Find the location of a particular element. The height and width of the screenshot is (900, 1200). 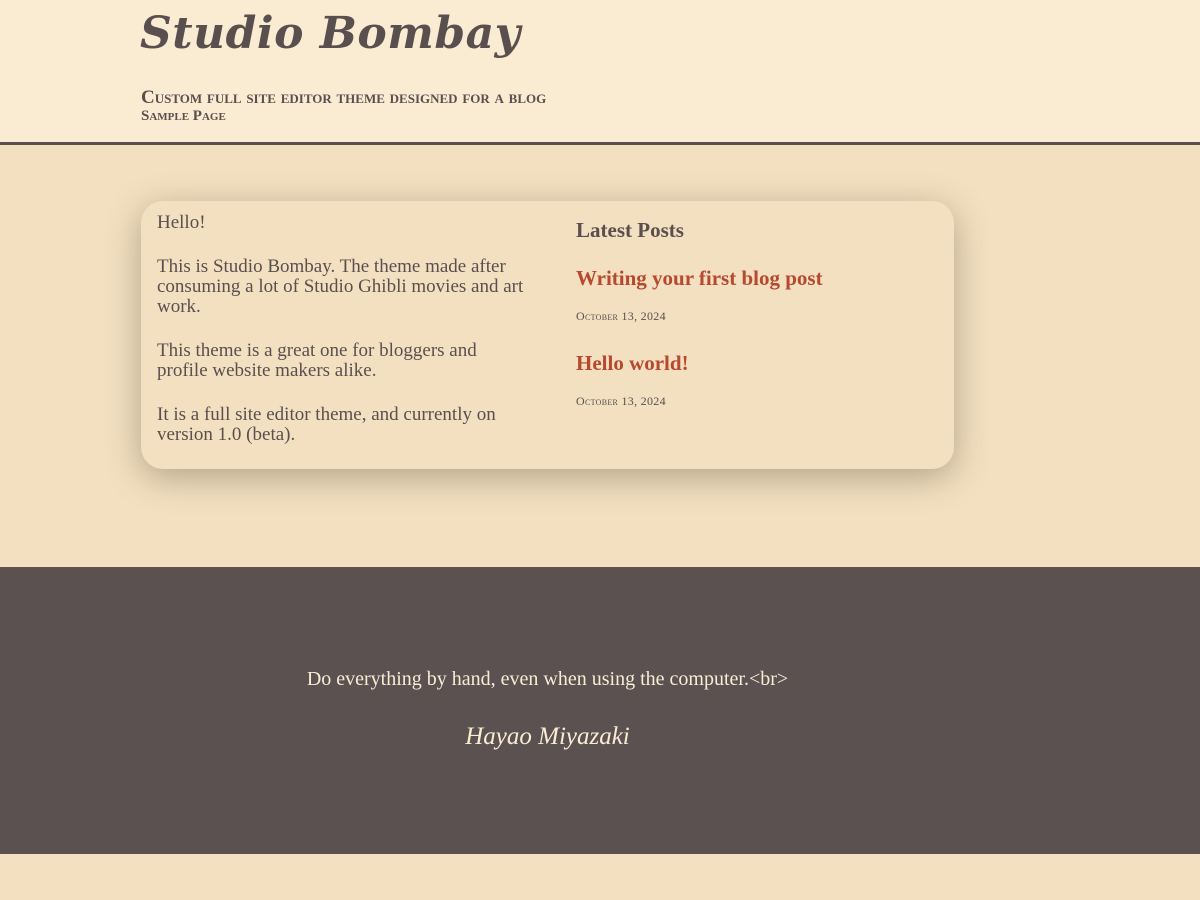

list-item: Hello world! October 13, 2024 is located at coordinates (756, 379).